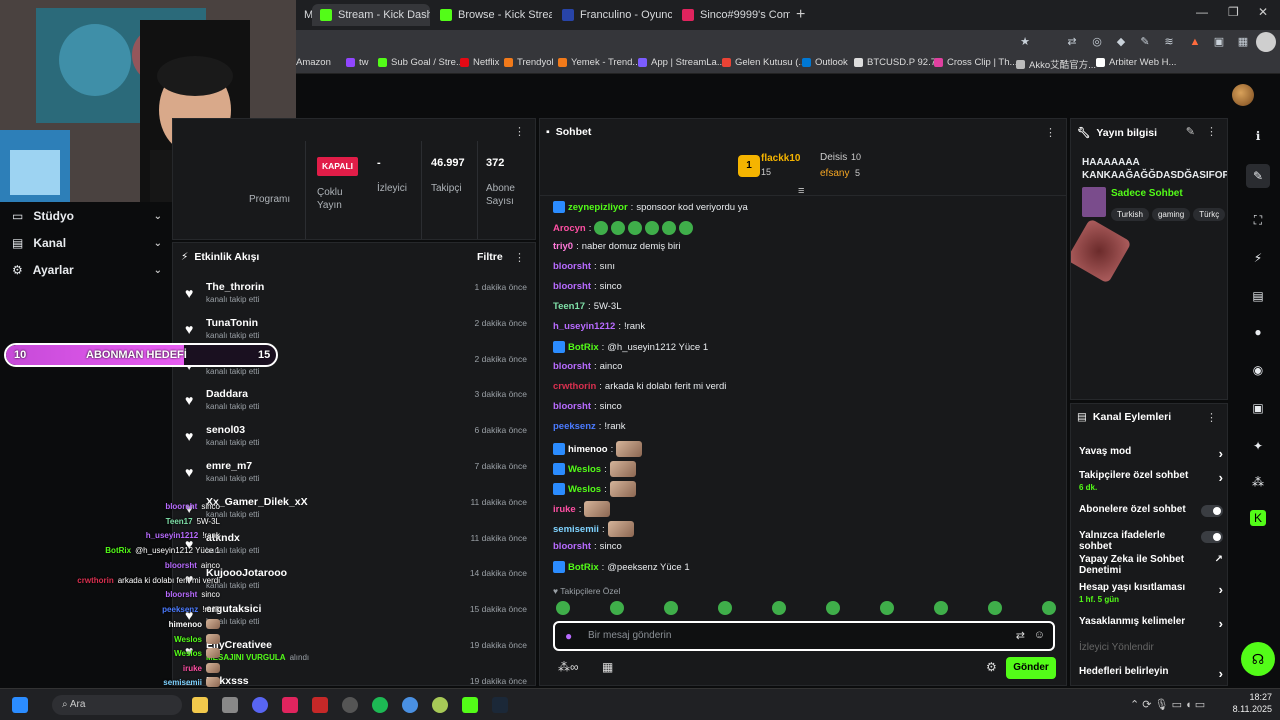 This screenshot has height=720, width=1280. Describe the element at coordinates (589, 426) in the screenshot. I see `chat-message: peeksenz: !rank` at that location.